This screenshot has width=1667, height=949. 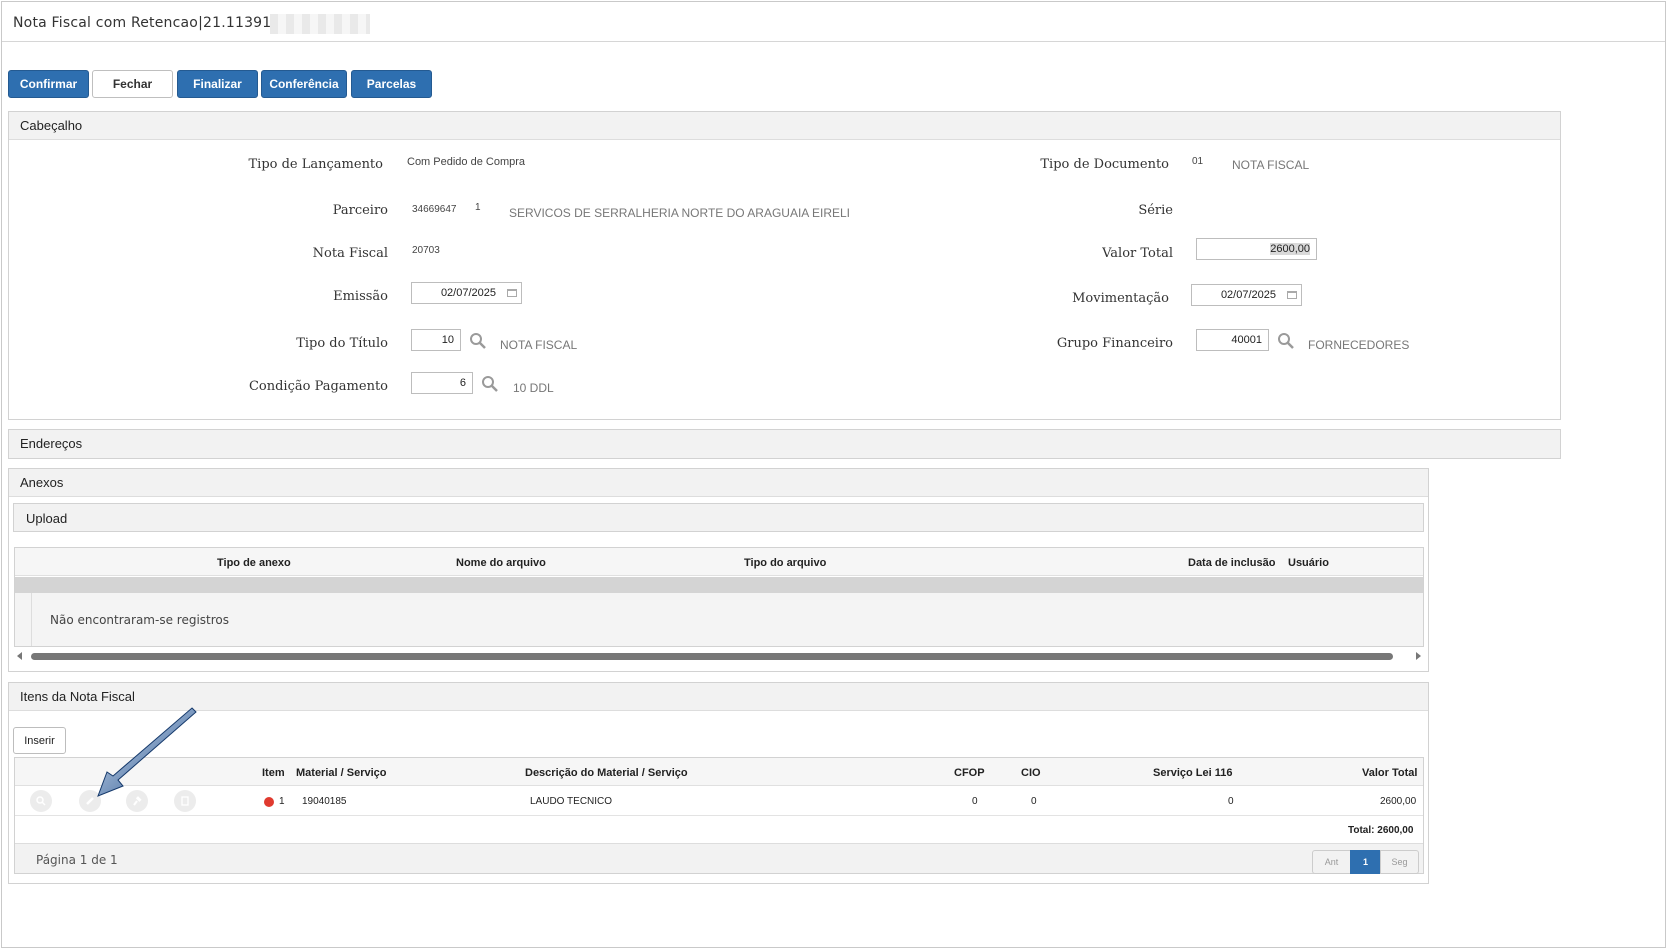 What do you see at coordinates (1331, 862) in the screenshot?
I see `pager-prev: Ant` at bounding box center [1331, 862].